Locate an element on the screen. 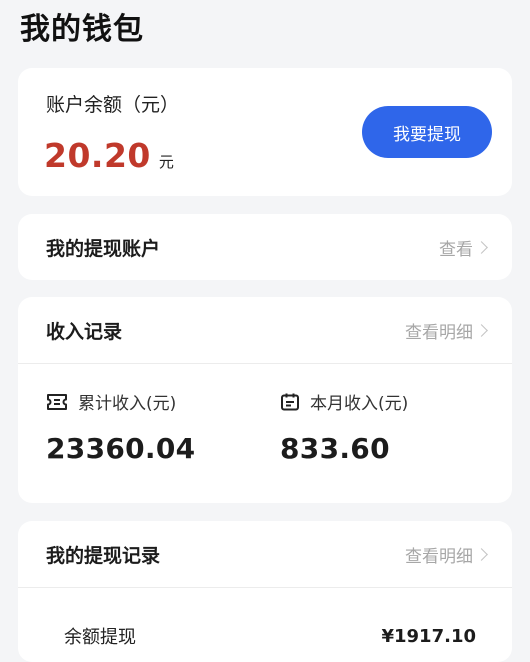  balance-amount: 20.20 is located at coordinates (97, 155).